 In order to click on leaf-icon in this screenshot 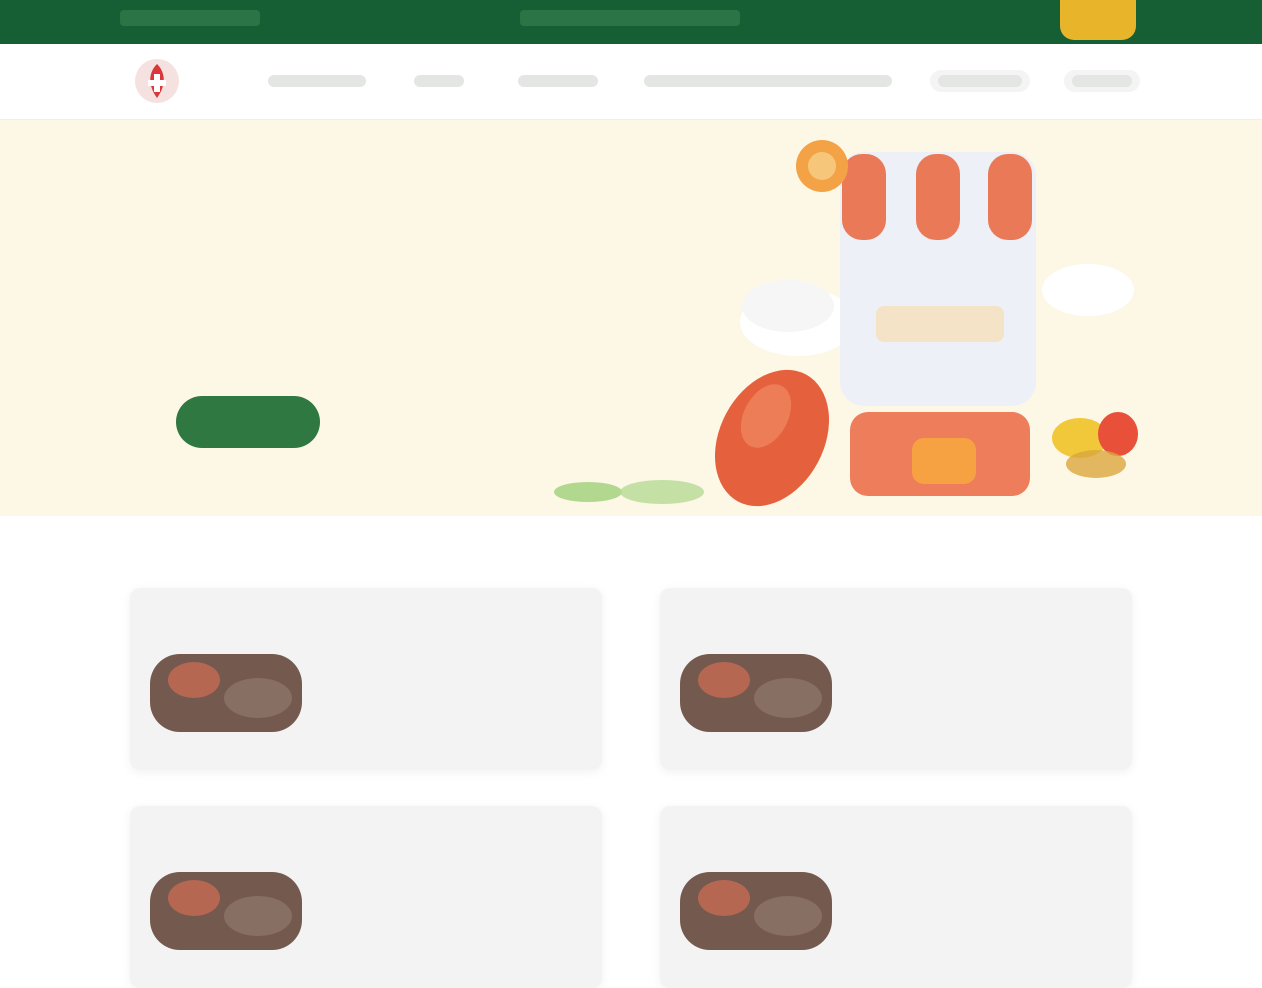, I will do `click(629, 492)`.